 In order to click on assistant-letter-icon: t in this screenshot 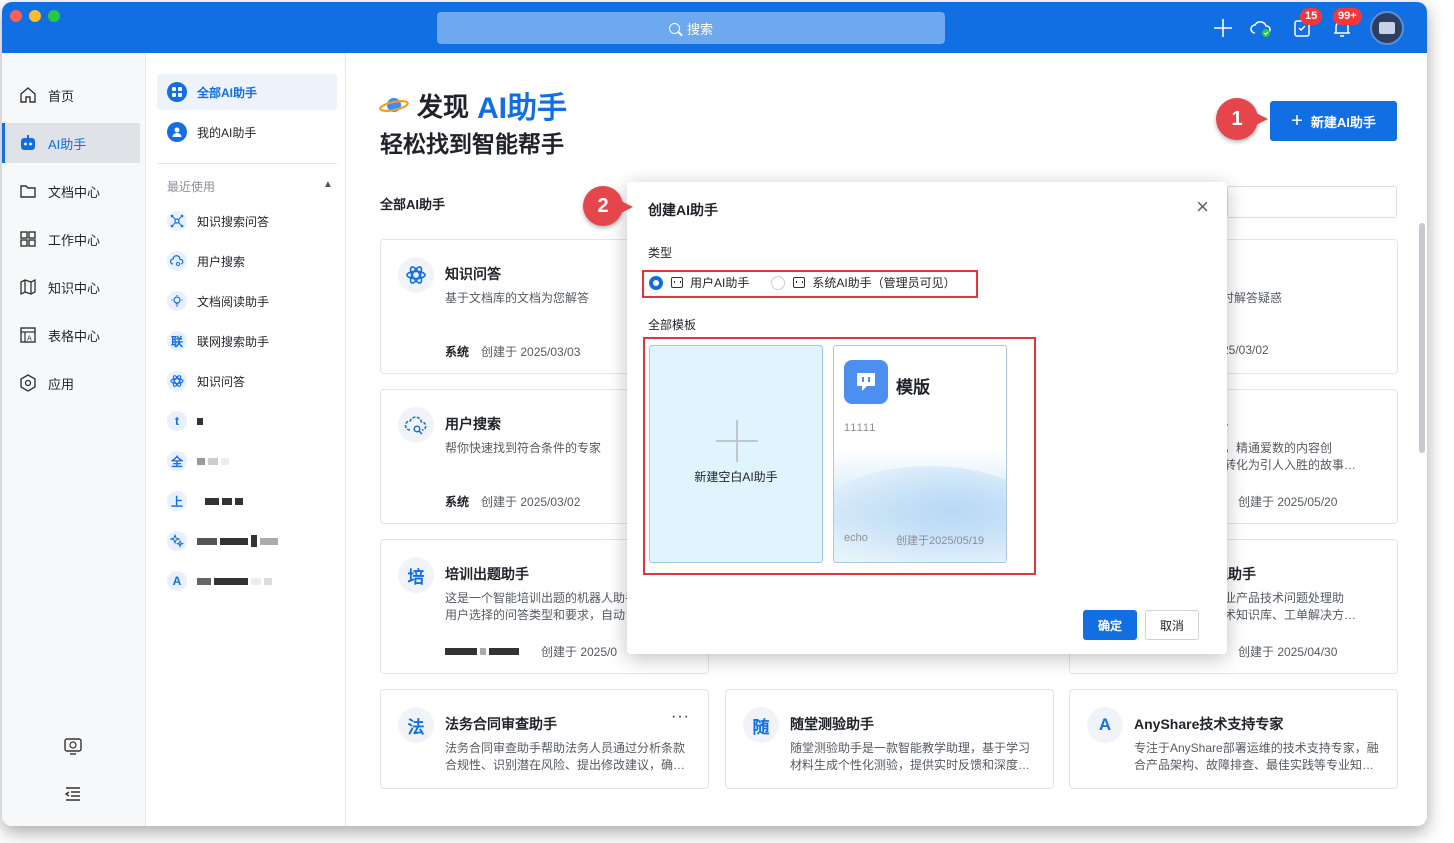, I will do `click(177, 421)`.